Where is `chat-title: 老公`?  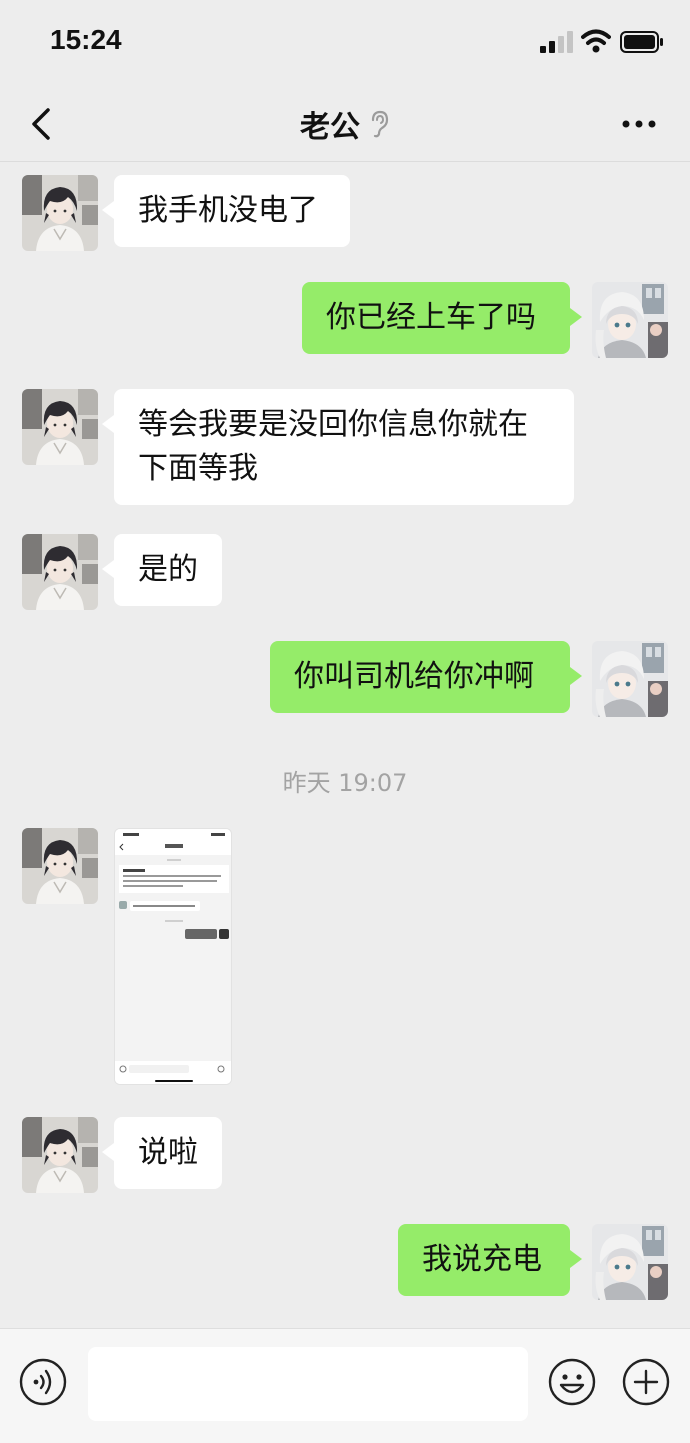
chat-title: 老公 is located at coordinates (330, 127).